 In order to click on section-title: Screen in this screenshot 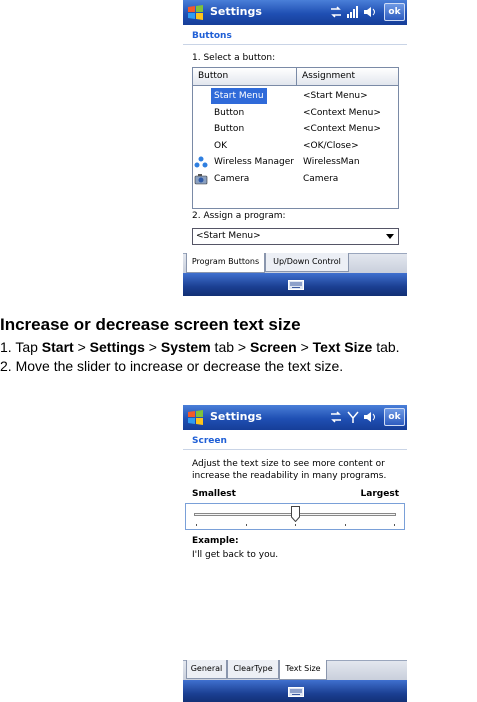, I will do `click(209, 441)`.